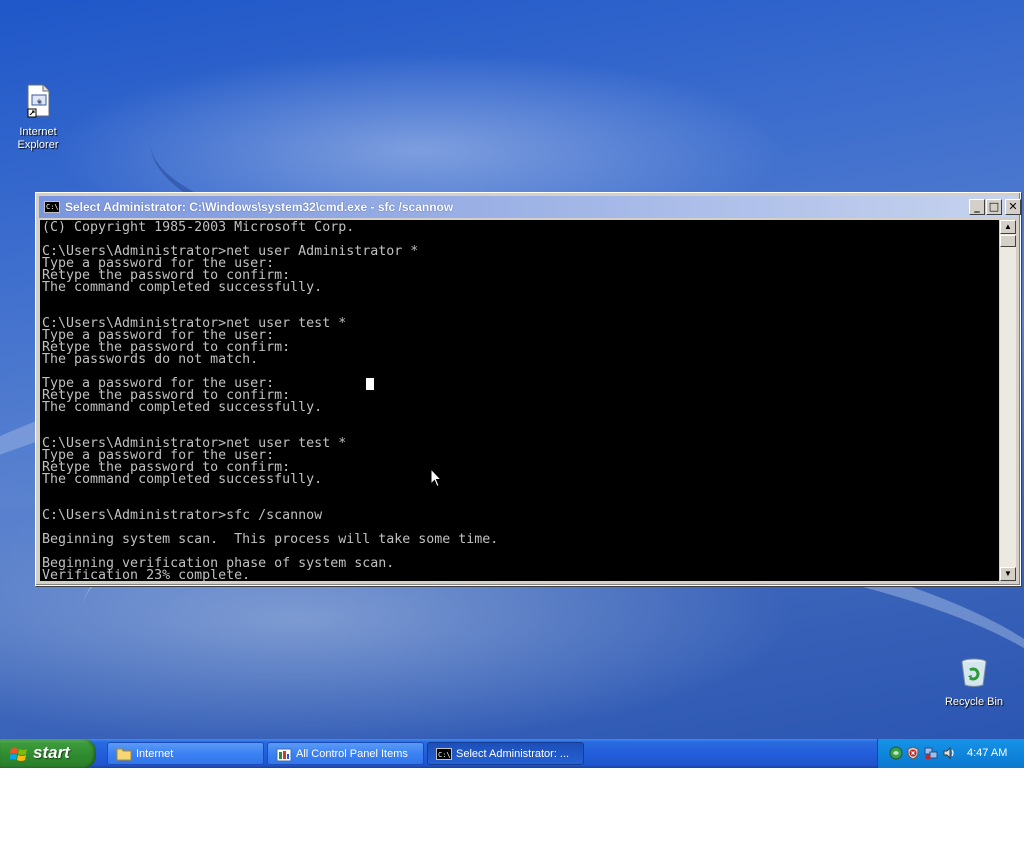 This screenshot has width=1024, height=850. What do you see at coordinates (185, 753) in the screenshot?
I see `taskbar-button-internet: Internet` at bounding box center [185, 753].